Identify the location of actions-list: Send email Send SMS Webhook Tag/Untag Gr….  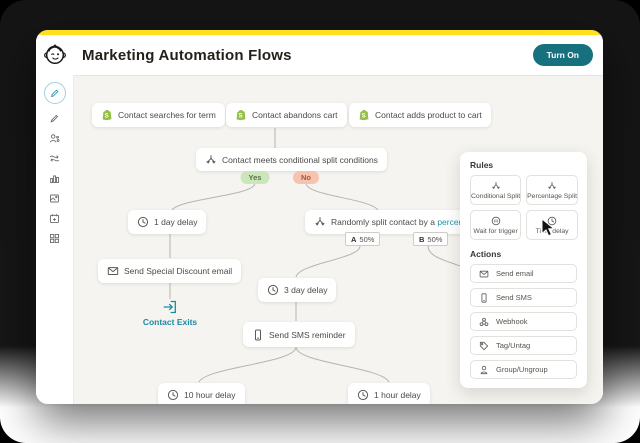
(523, 321).